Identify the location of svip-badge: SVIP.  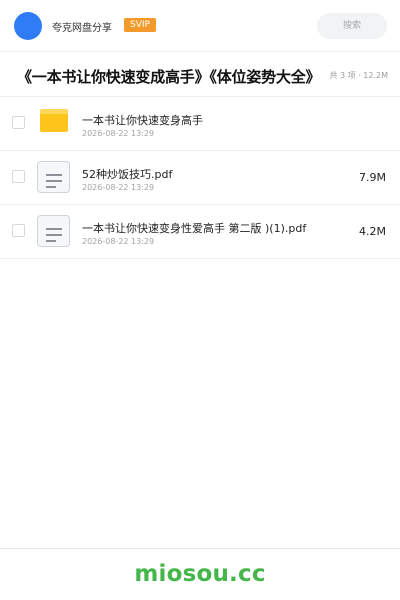
(140, 25).